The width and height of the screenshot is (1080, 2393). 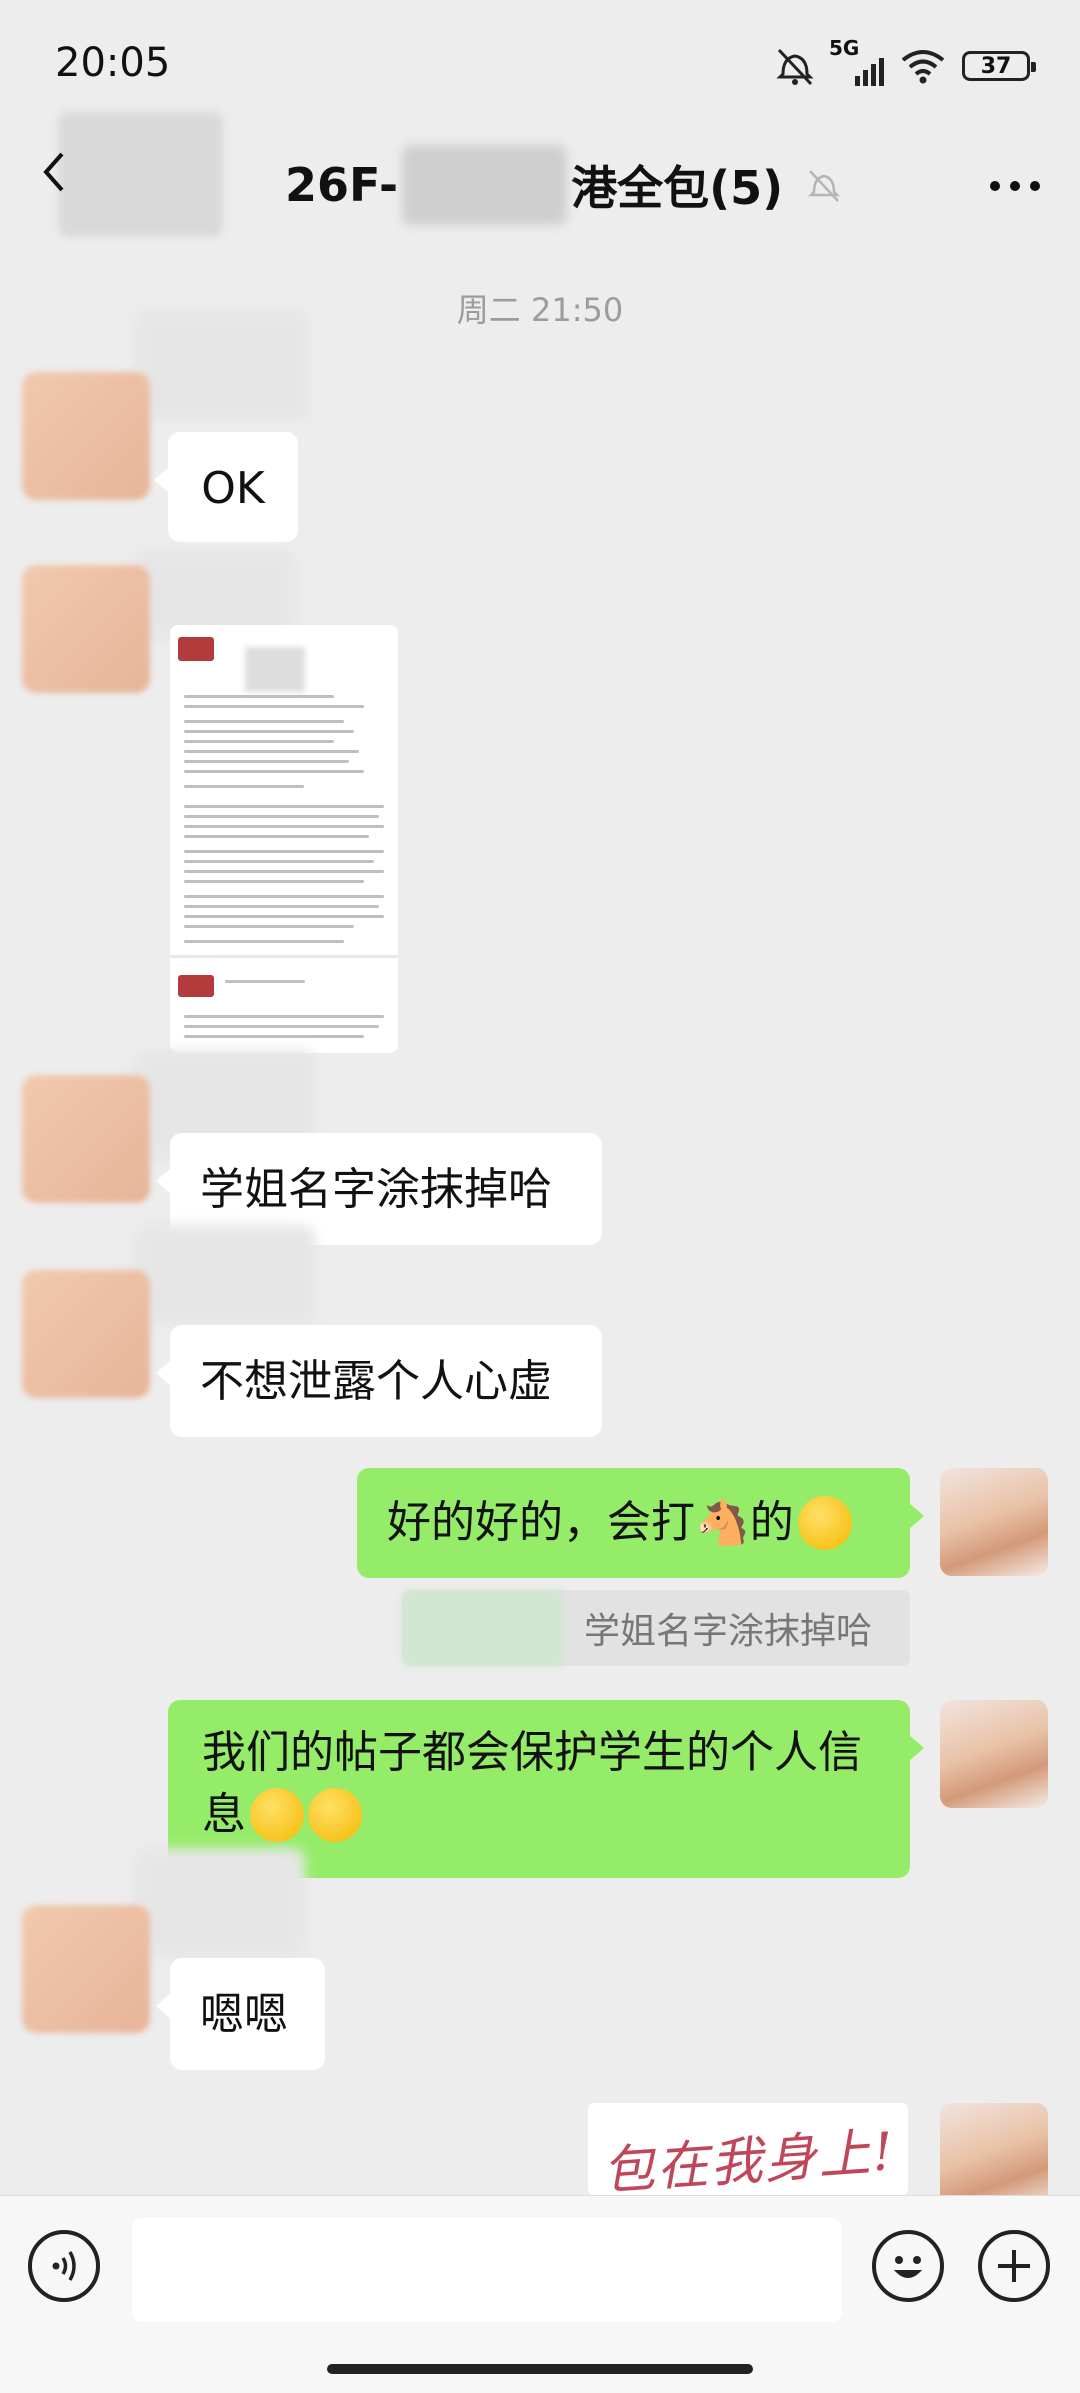 What do you see at coordinates (284, 956) in the screenshot?
I see `page-divider` at bounding box center [284, 956].